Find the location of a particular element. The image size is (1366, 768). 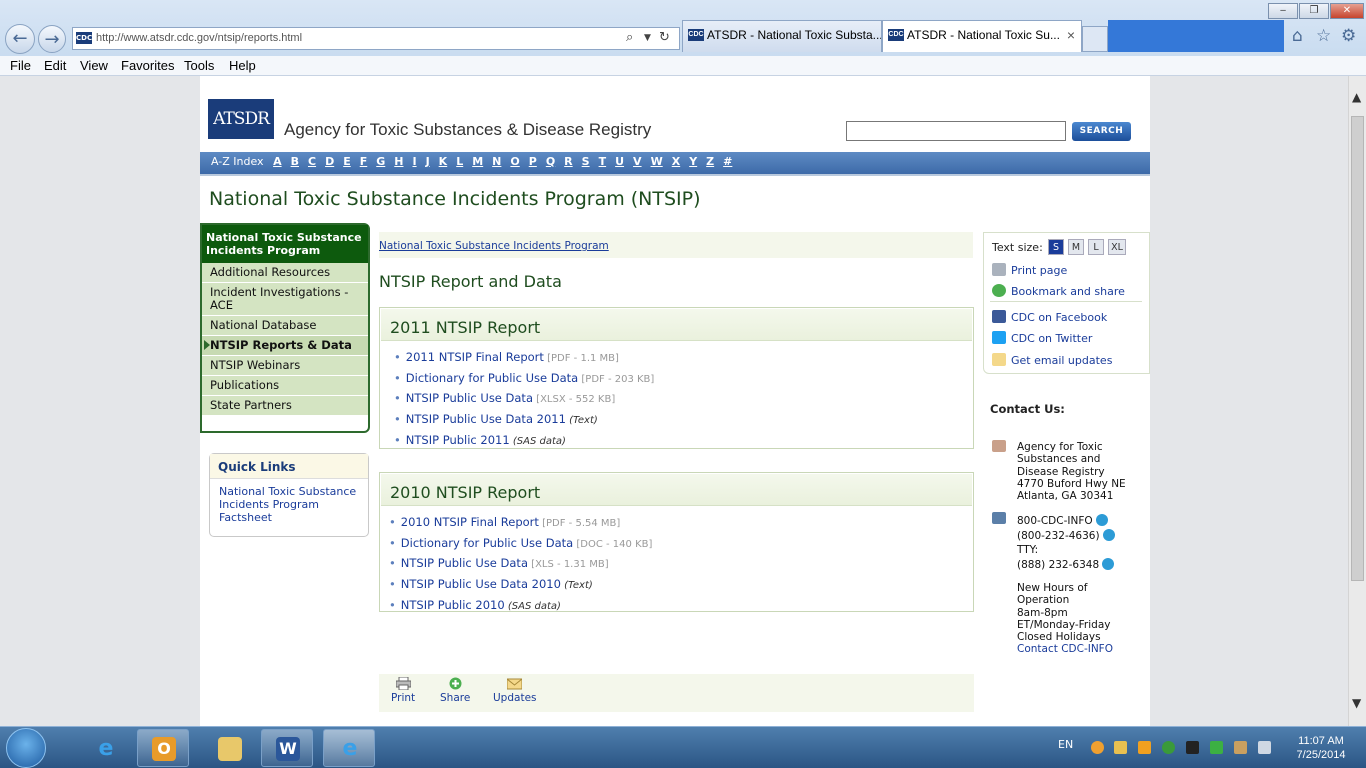

tab-2: CDC ATSDR - National Toxic Su... × is located at coordinates (982, 36).